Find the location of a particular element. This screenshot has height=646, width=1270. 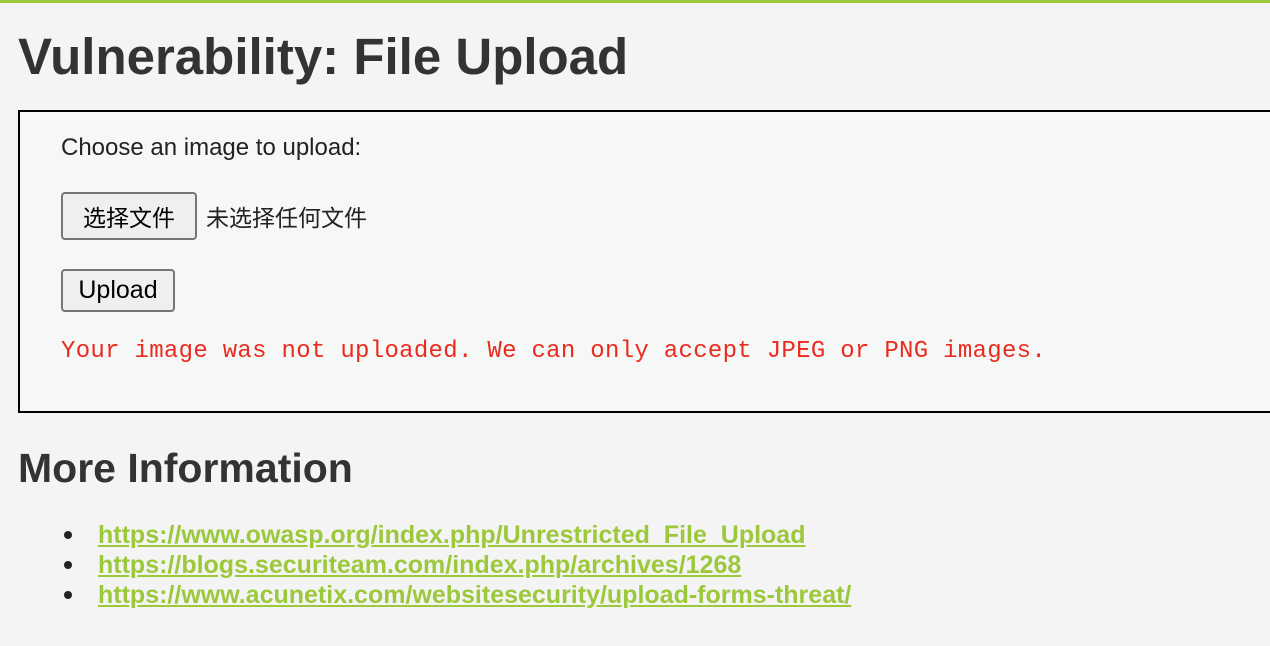

file-input-row: 选择文件 未选择任何文件 is located at coordinates (214, 216).